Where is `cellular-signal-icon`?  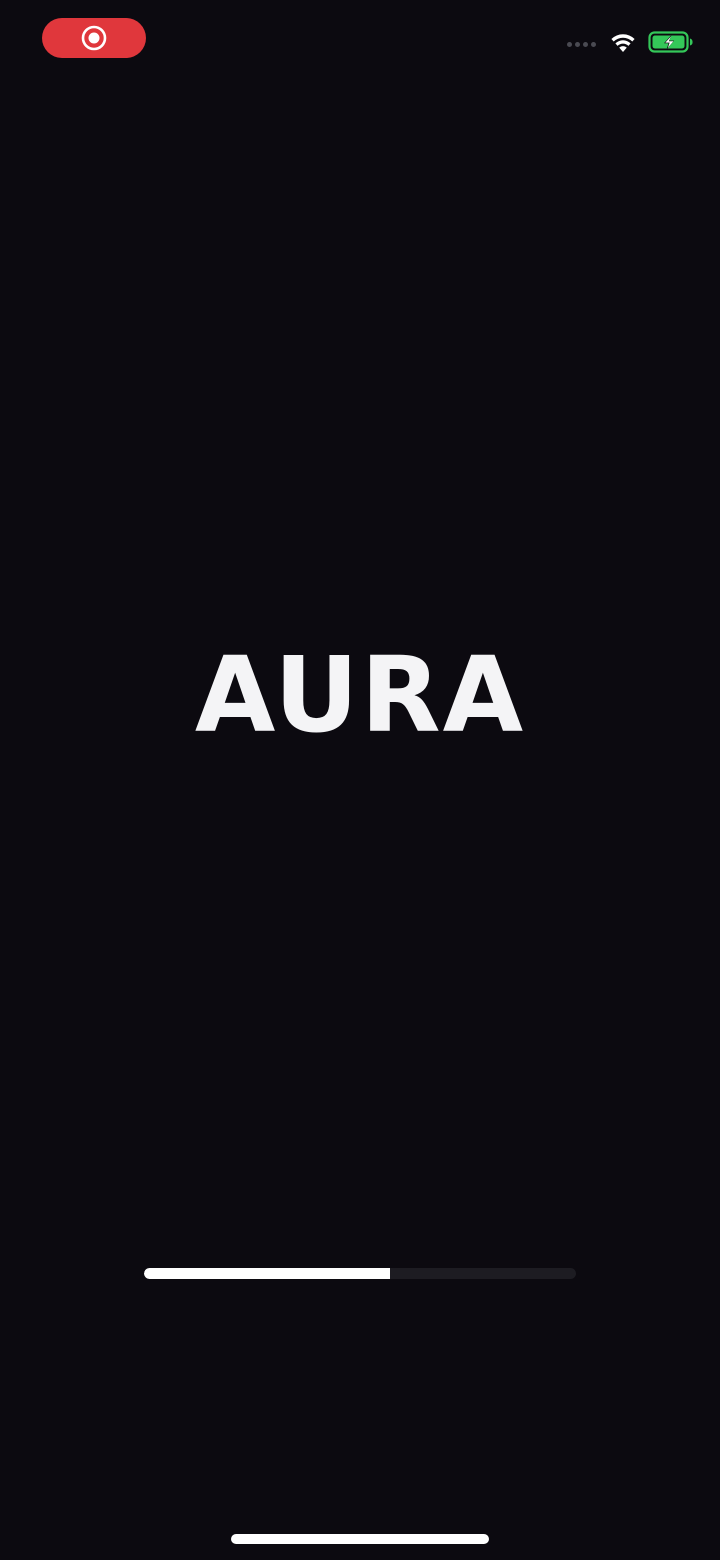 cellular-signal-icon is located at coordinates (581, 44).